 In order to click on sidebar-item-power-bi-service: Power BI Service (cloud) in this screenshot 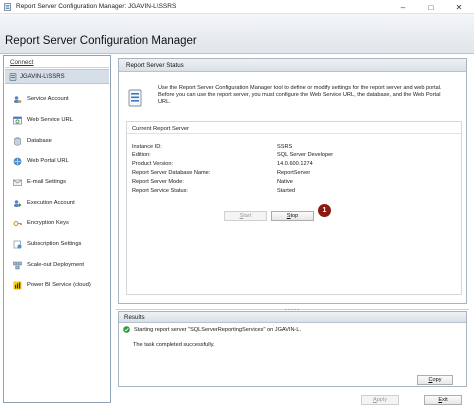, I will do `click(62, 285)`.